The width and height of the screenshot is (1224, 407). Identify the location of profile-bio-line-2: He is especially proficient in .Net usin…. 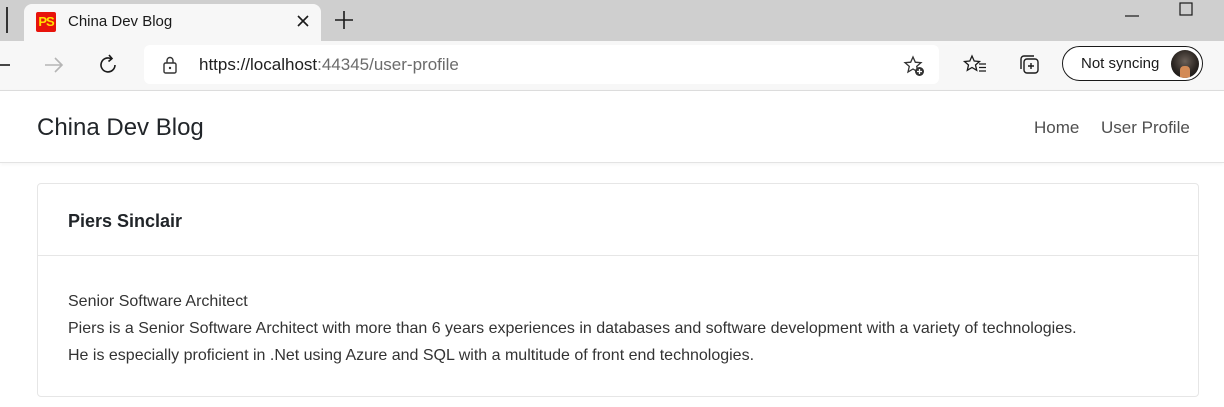
(411, 355).